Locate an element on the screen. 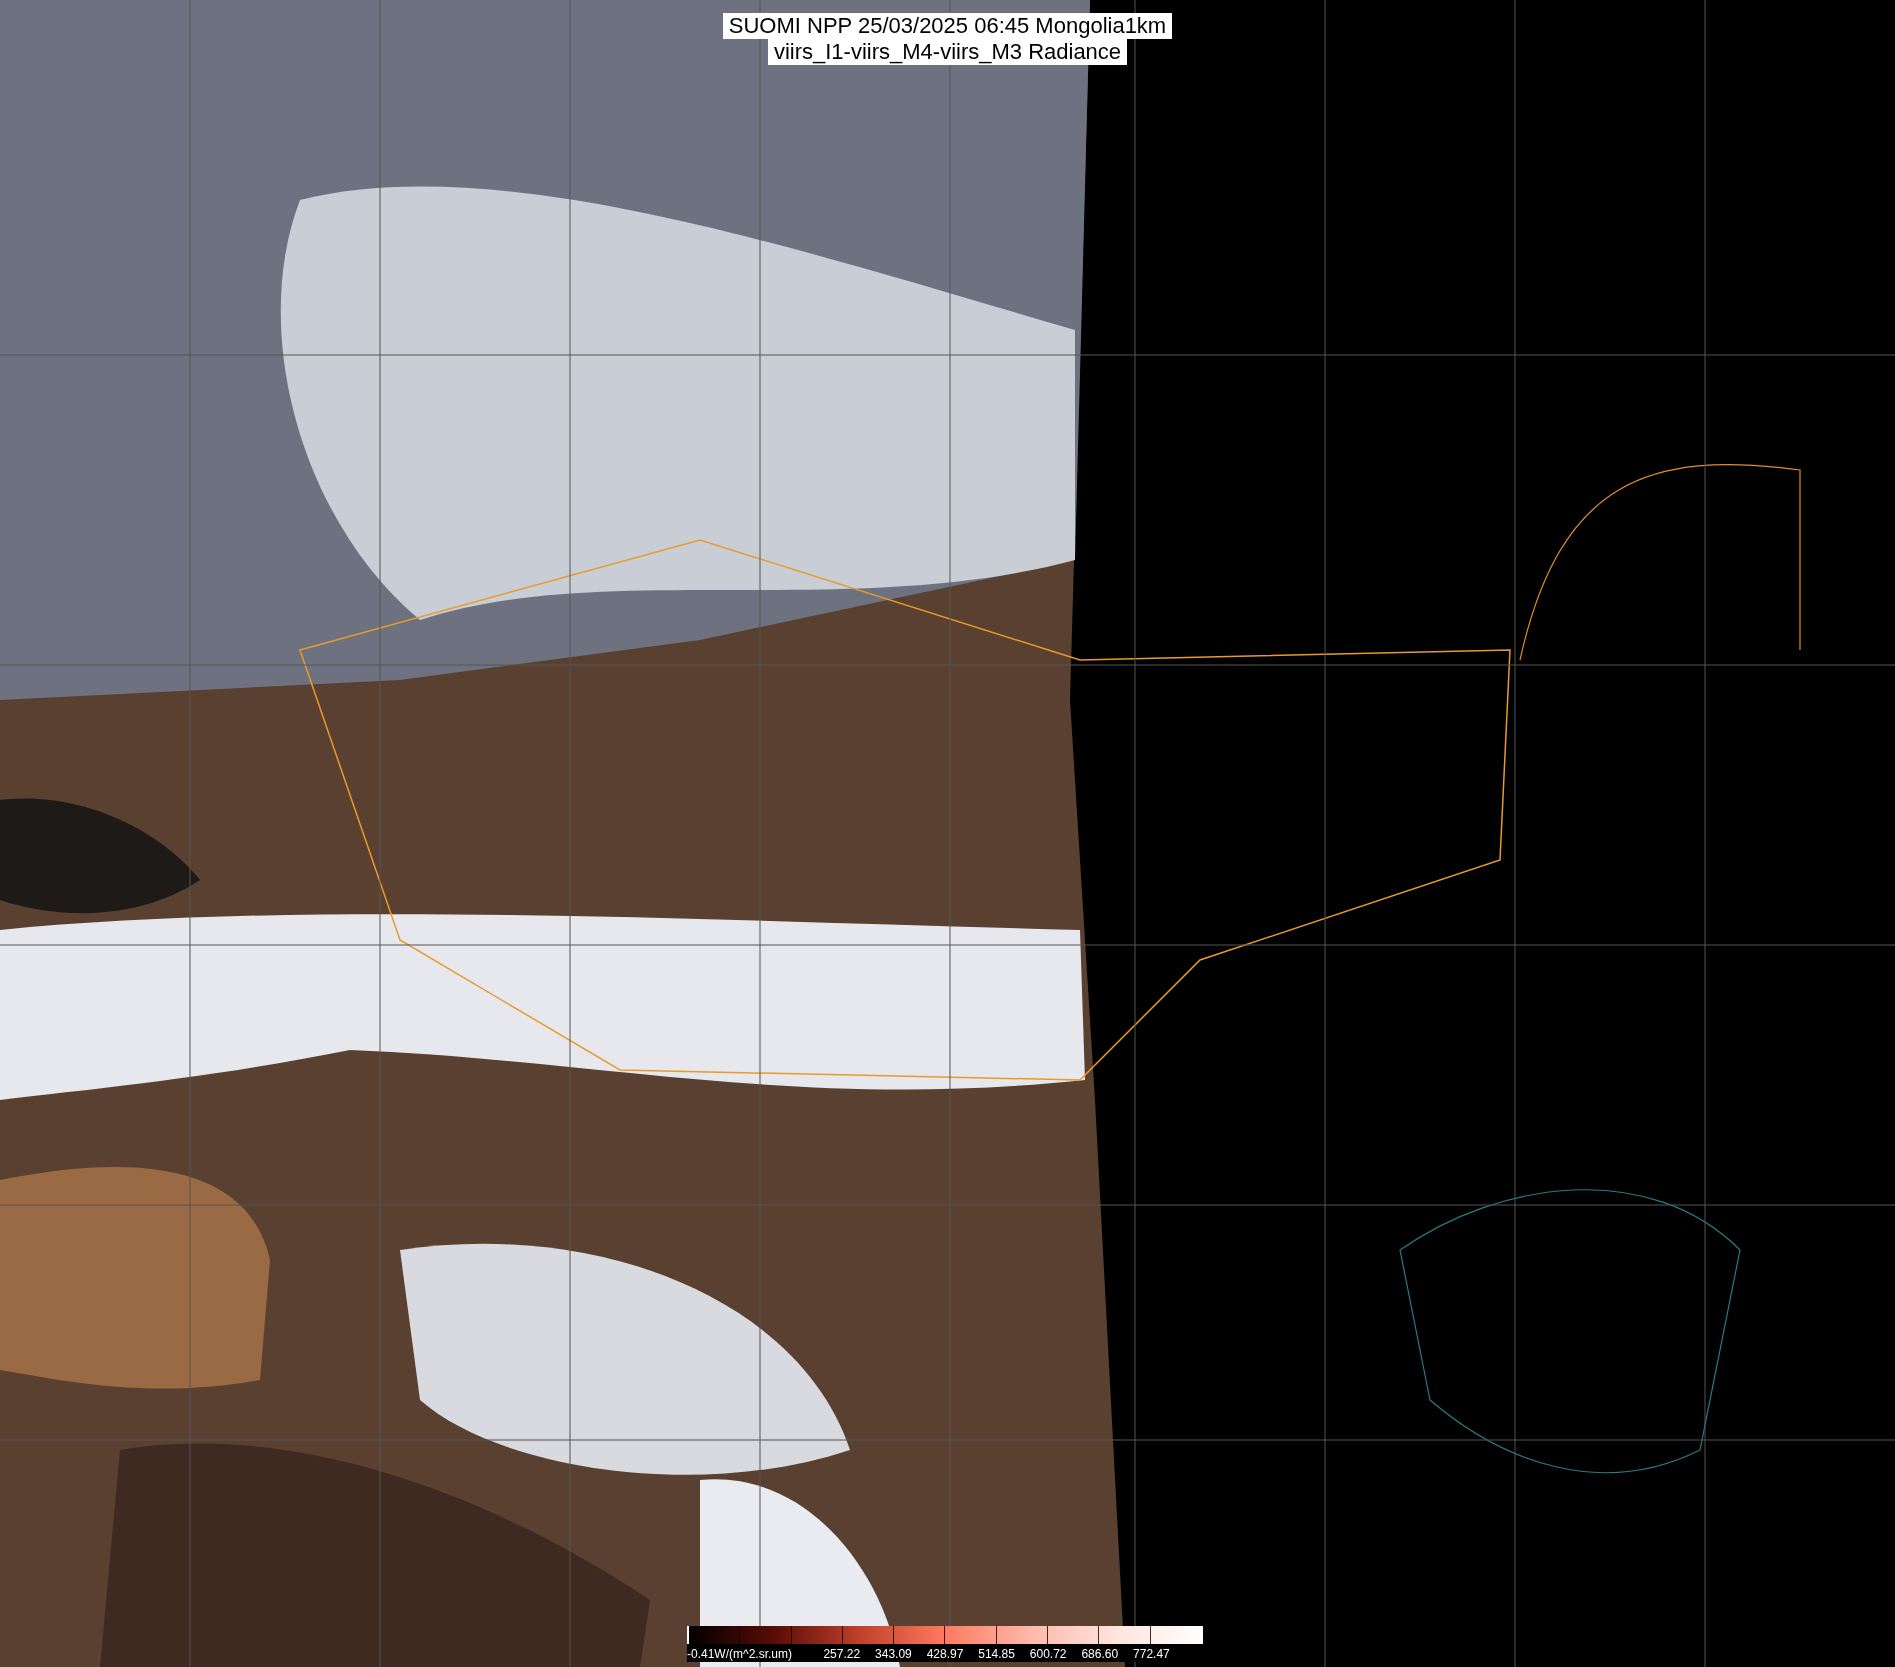  tick-label: 514.85 is located at coordinates (996, 1654).